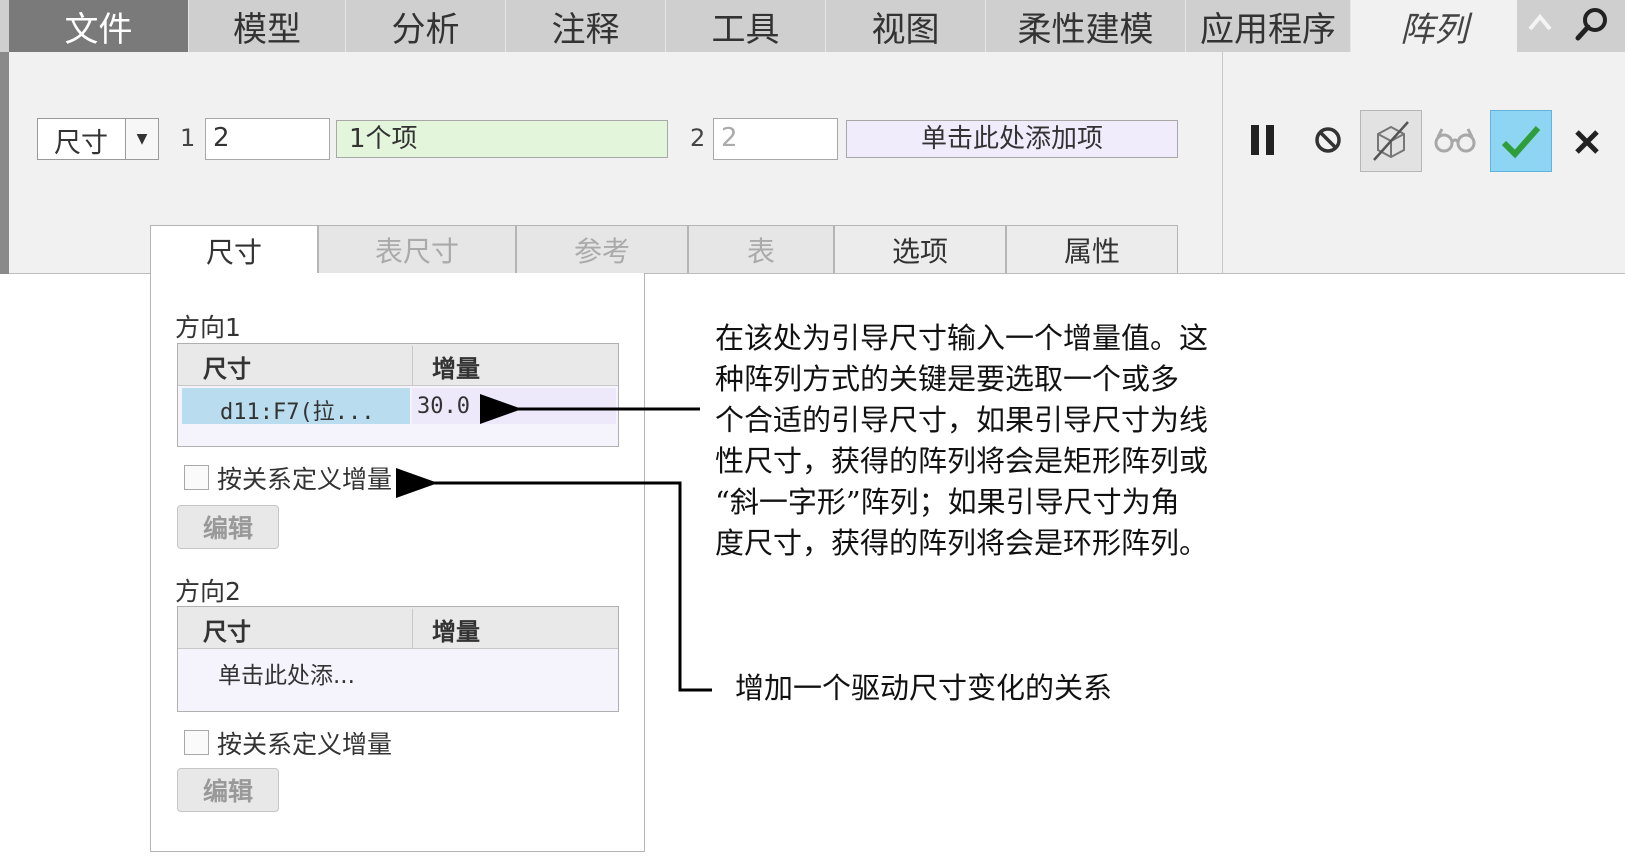 The image size is (1625, 860). Describe the element at coordinates (962, 420) in the screenshot. I see `callout-line: 个合适的引导尺寸，如果引导尺寸为线` at that location.